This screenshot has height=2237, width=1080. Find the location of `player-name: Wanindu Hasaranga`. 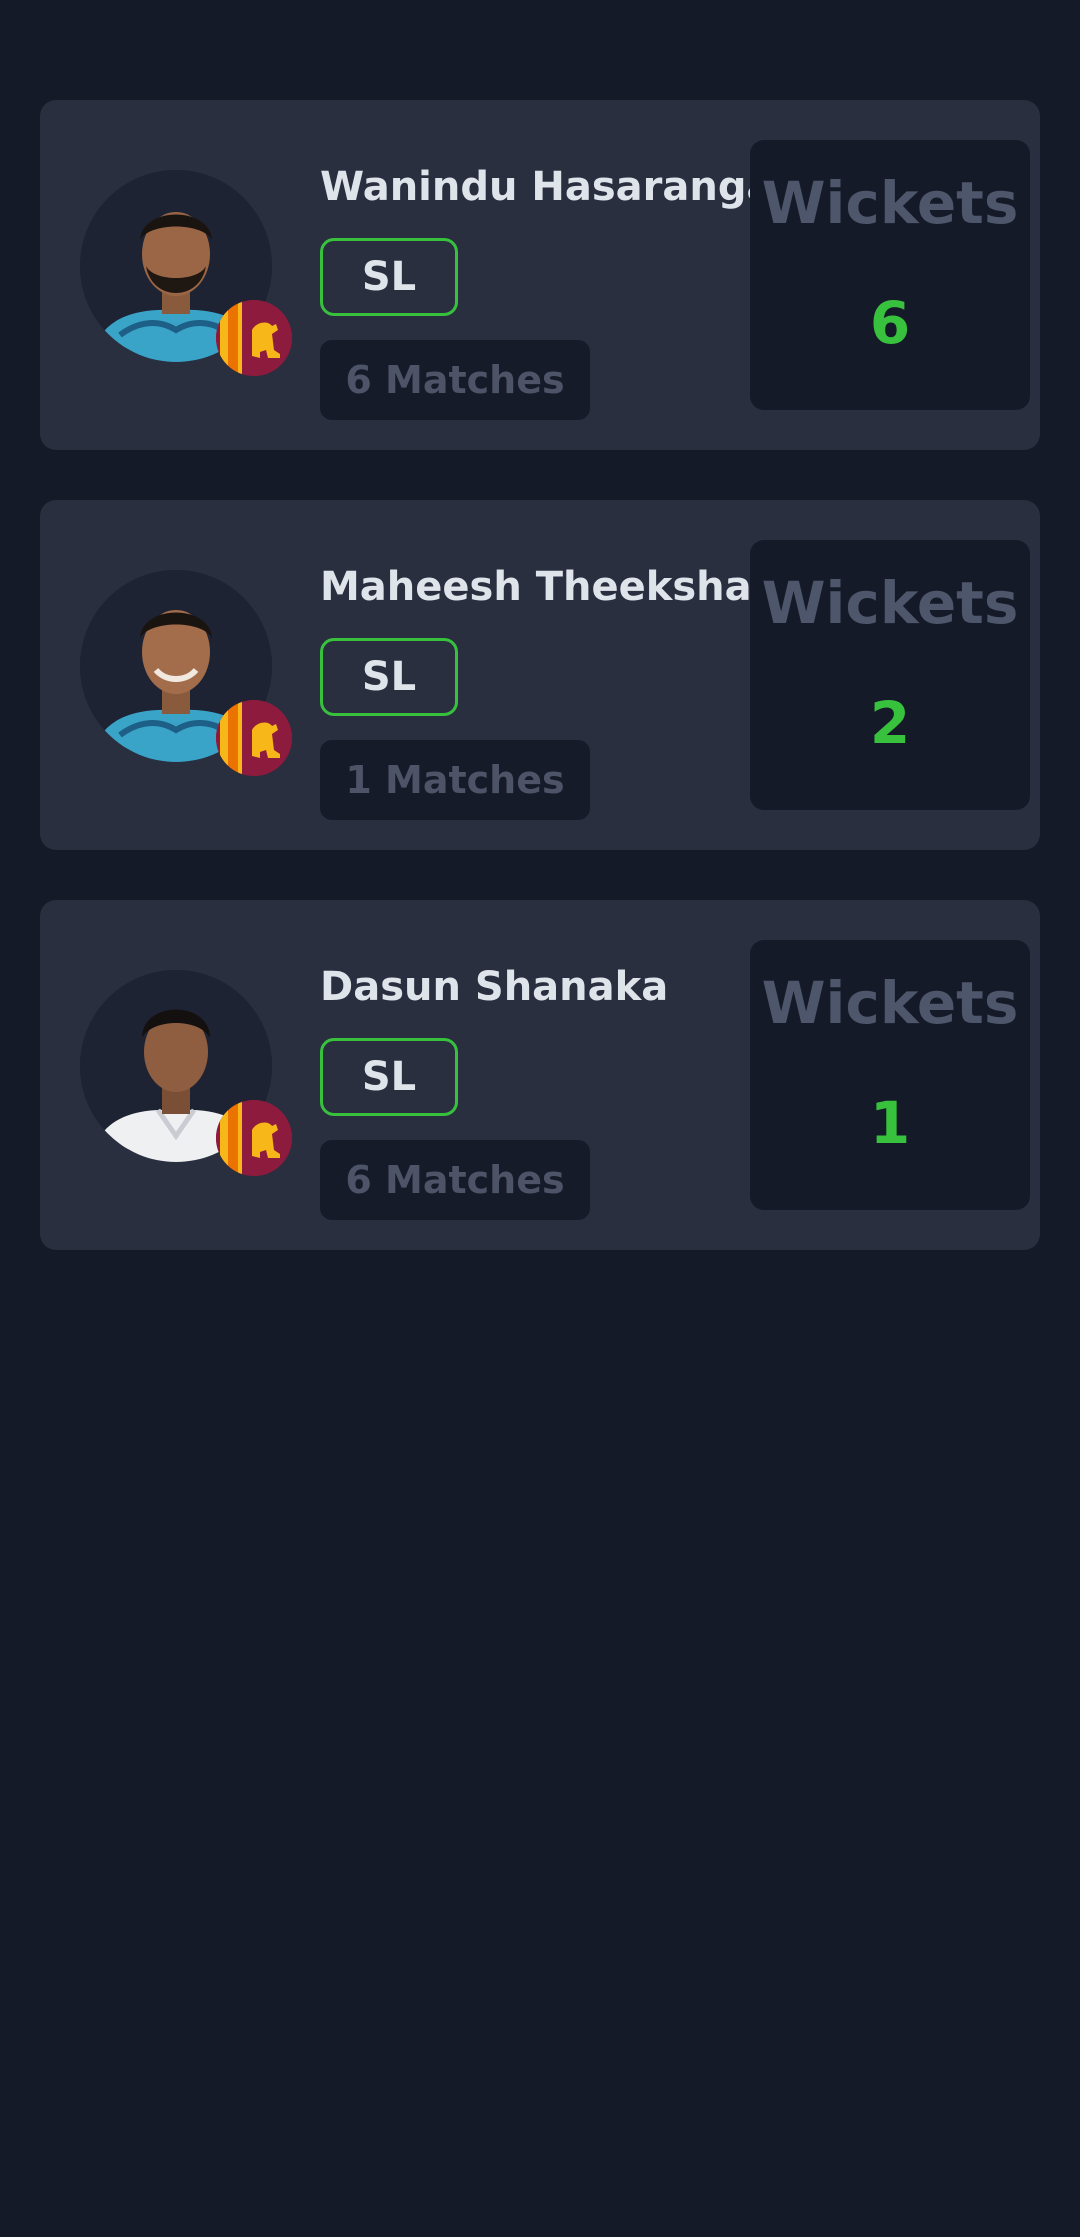

player-name: Wanindu Hasaranga is located at coordinates (535, 187).